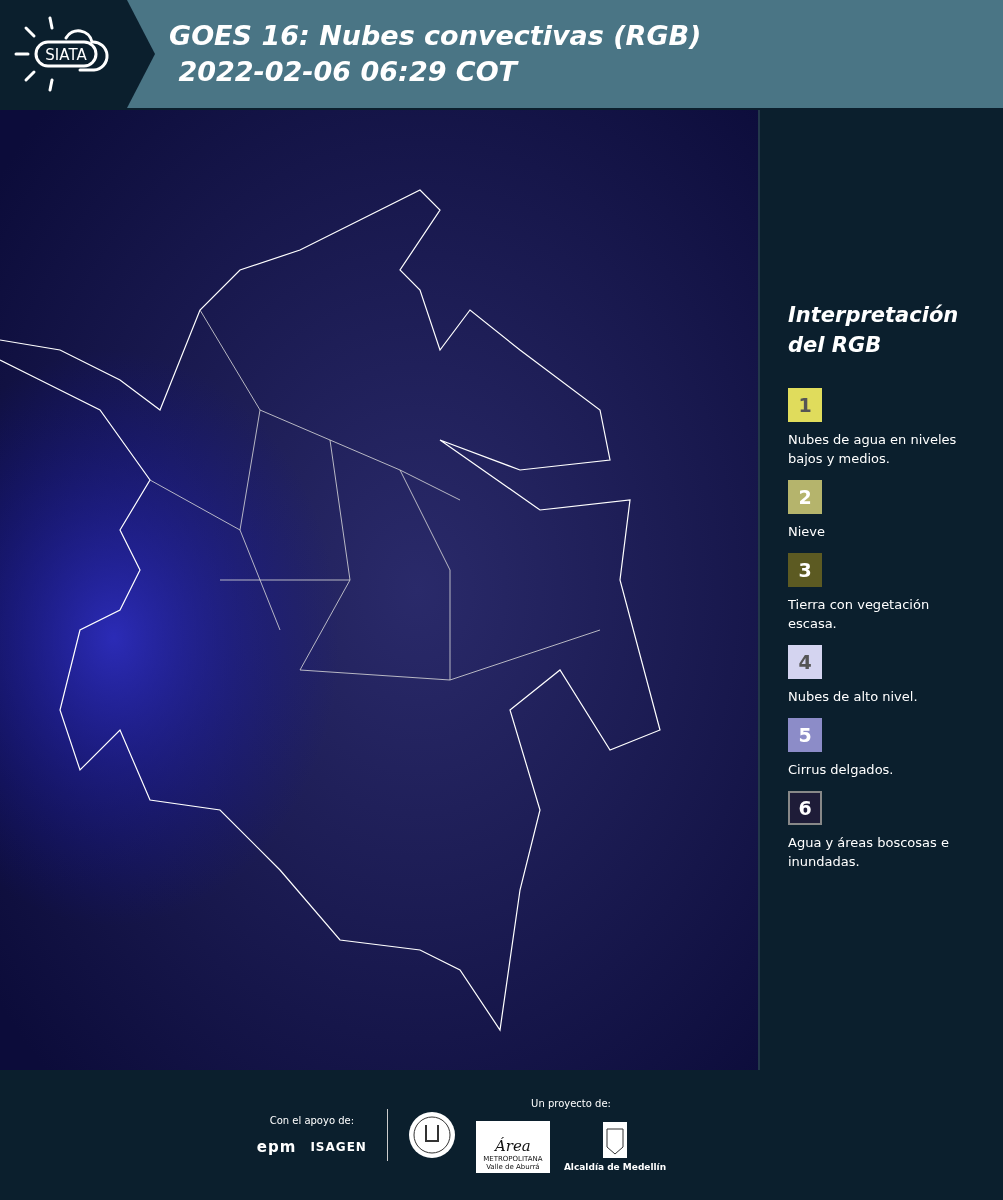 The width and height of the screenshot is (1003, 1200). What do you see at coordinates (571, 1103) in the screenshot?
I see `project-label: Un proyecto de:` at bounding box center [571, 1103].